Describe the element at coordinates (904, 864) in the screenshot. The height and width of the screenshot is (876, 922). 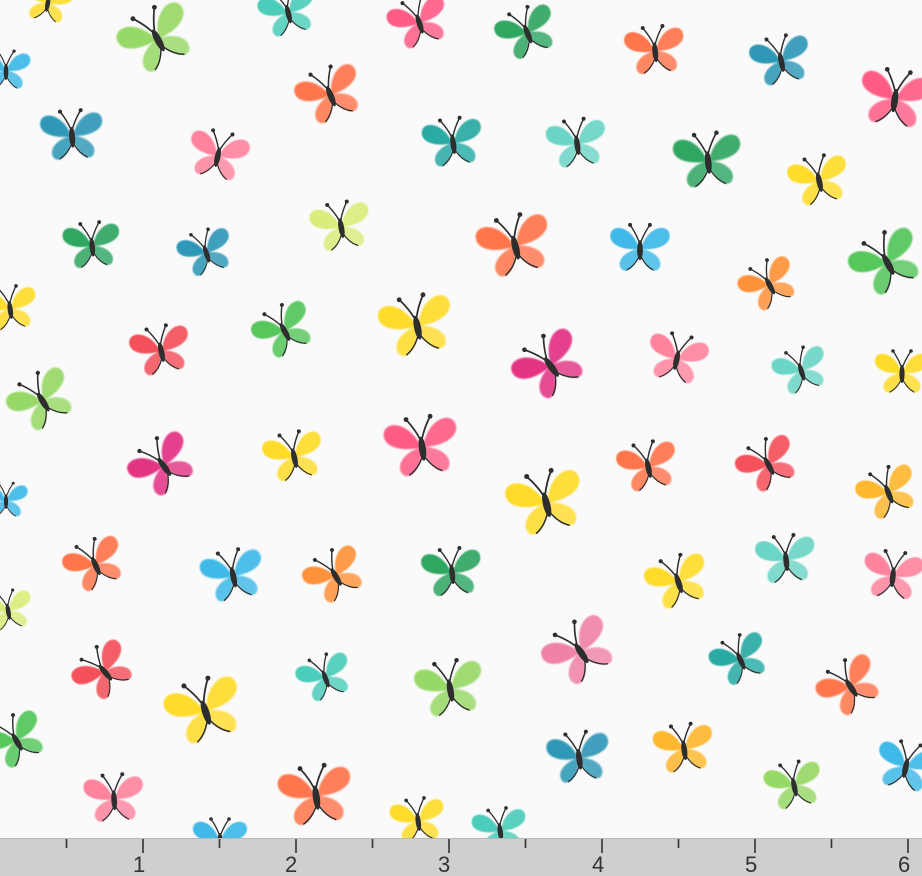
I see `ruler-label-6: 6` at that location.